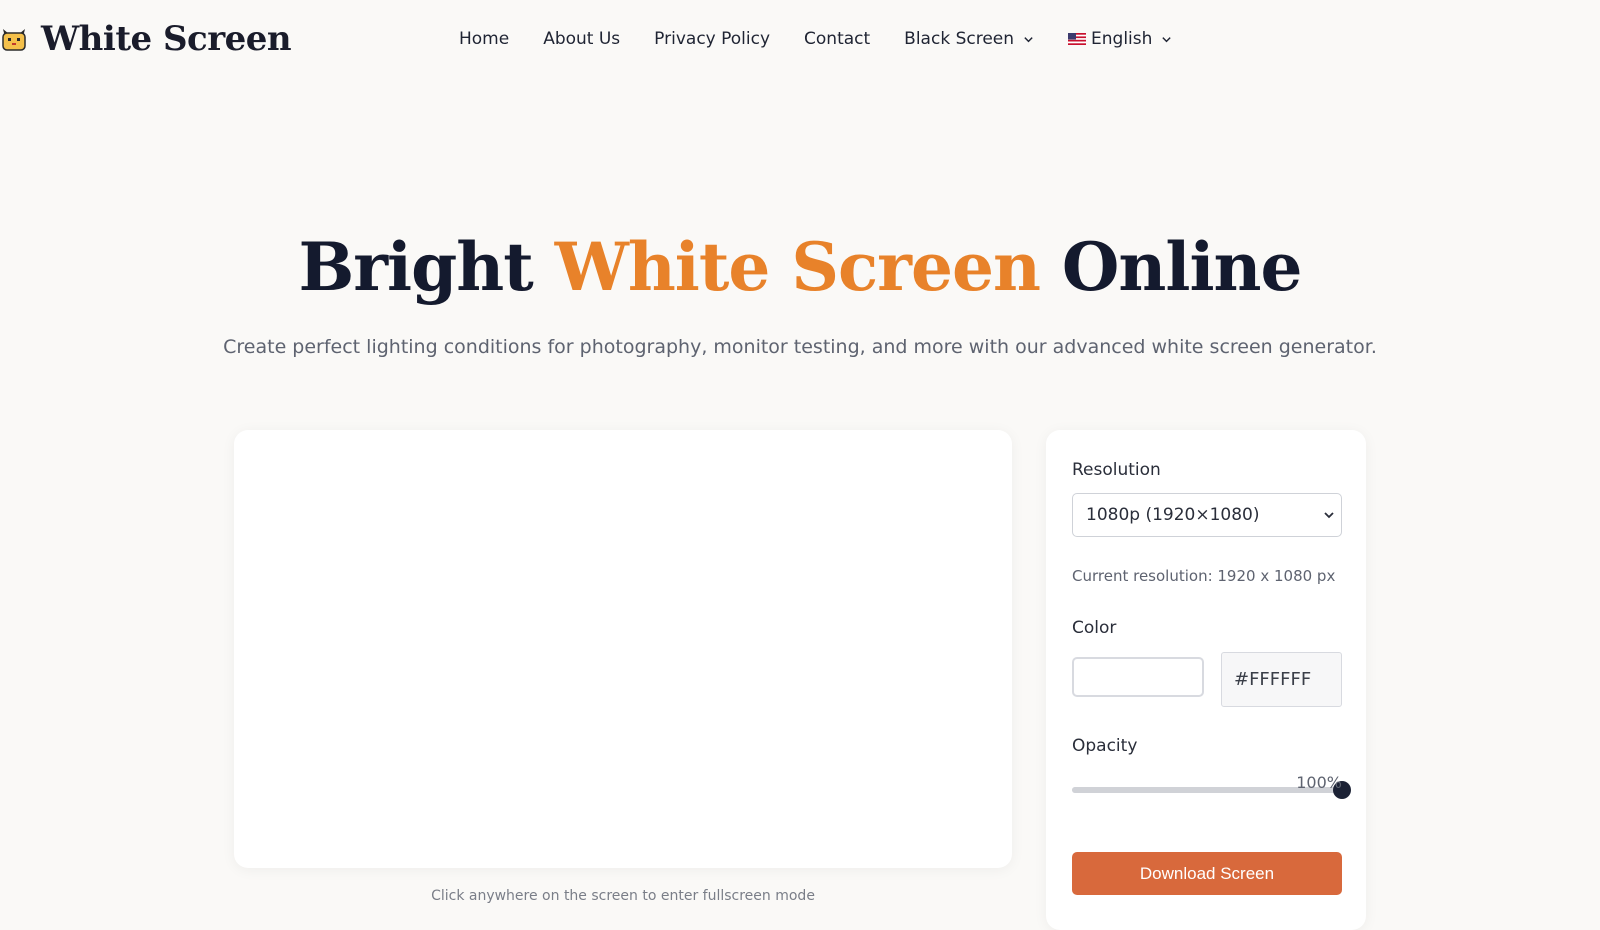 This screenshot has width=1600, height=930. What do you see at coordinates (1204, 576) in the screenshot?
I see `current-resolution-info: Current resolution: 1920 x 1080 px` at bounding box center [1204, 576].